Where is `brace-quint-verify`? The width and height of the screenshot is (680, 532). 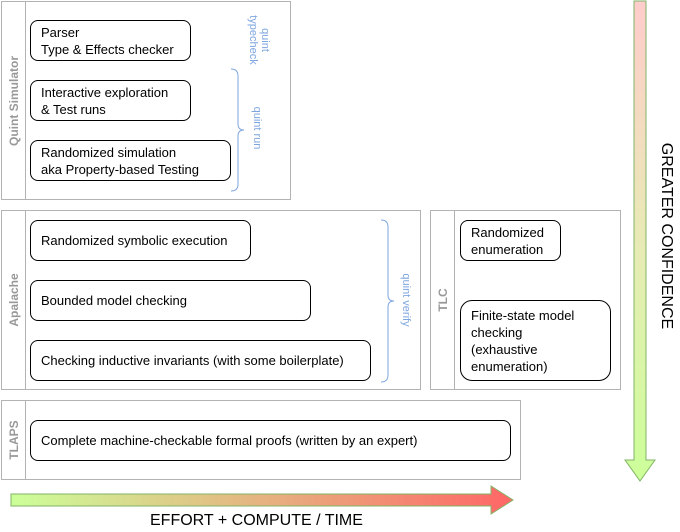 brace-quint-verify is located at coordinates (387, 301).